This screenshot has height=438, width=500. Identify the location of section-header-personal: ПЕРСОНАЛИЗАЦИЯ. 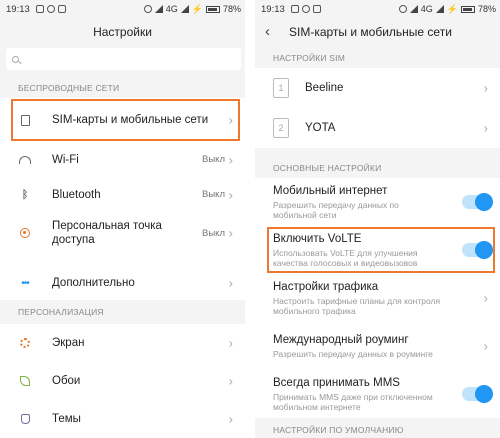
(61, 312).